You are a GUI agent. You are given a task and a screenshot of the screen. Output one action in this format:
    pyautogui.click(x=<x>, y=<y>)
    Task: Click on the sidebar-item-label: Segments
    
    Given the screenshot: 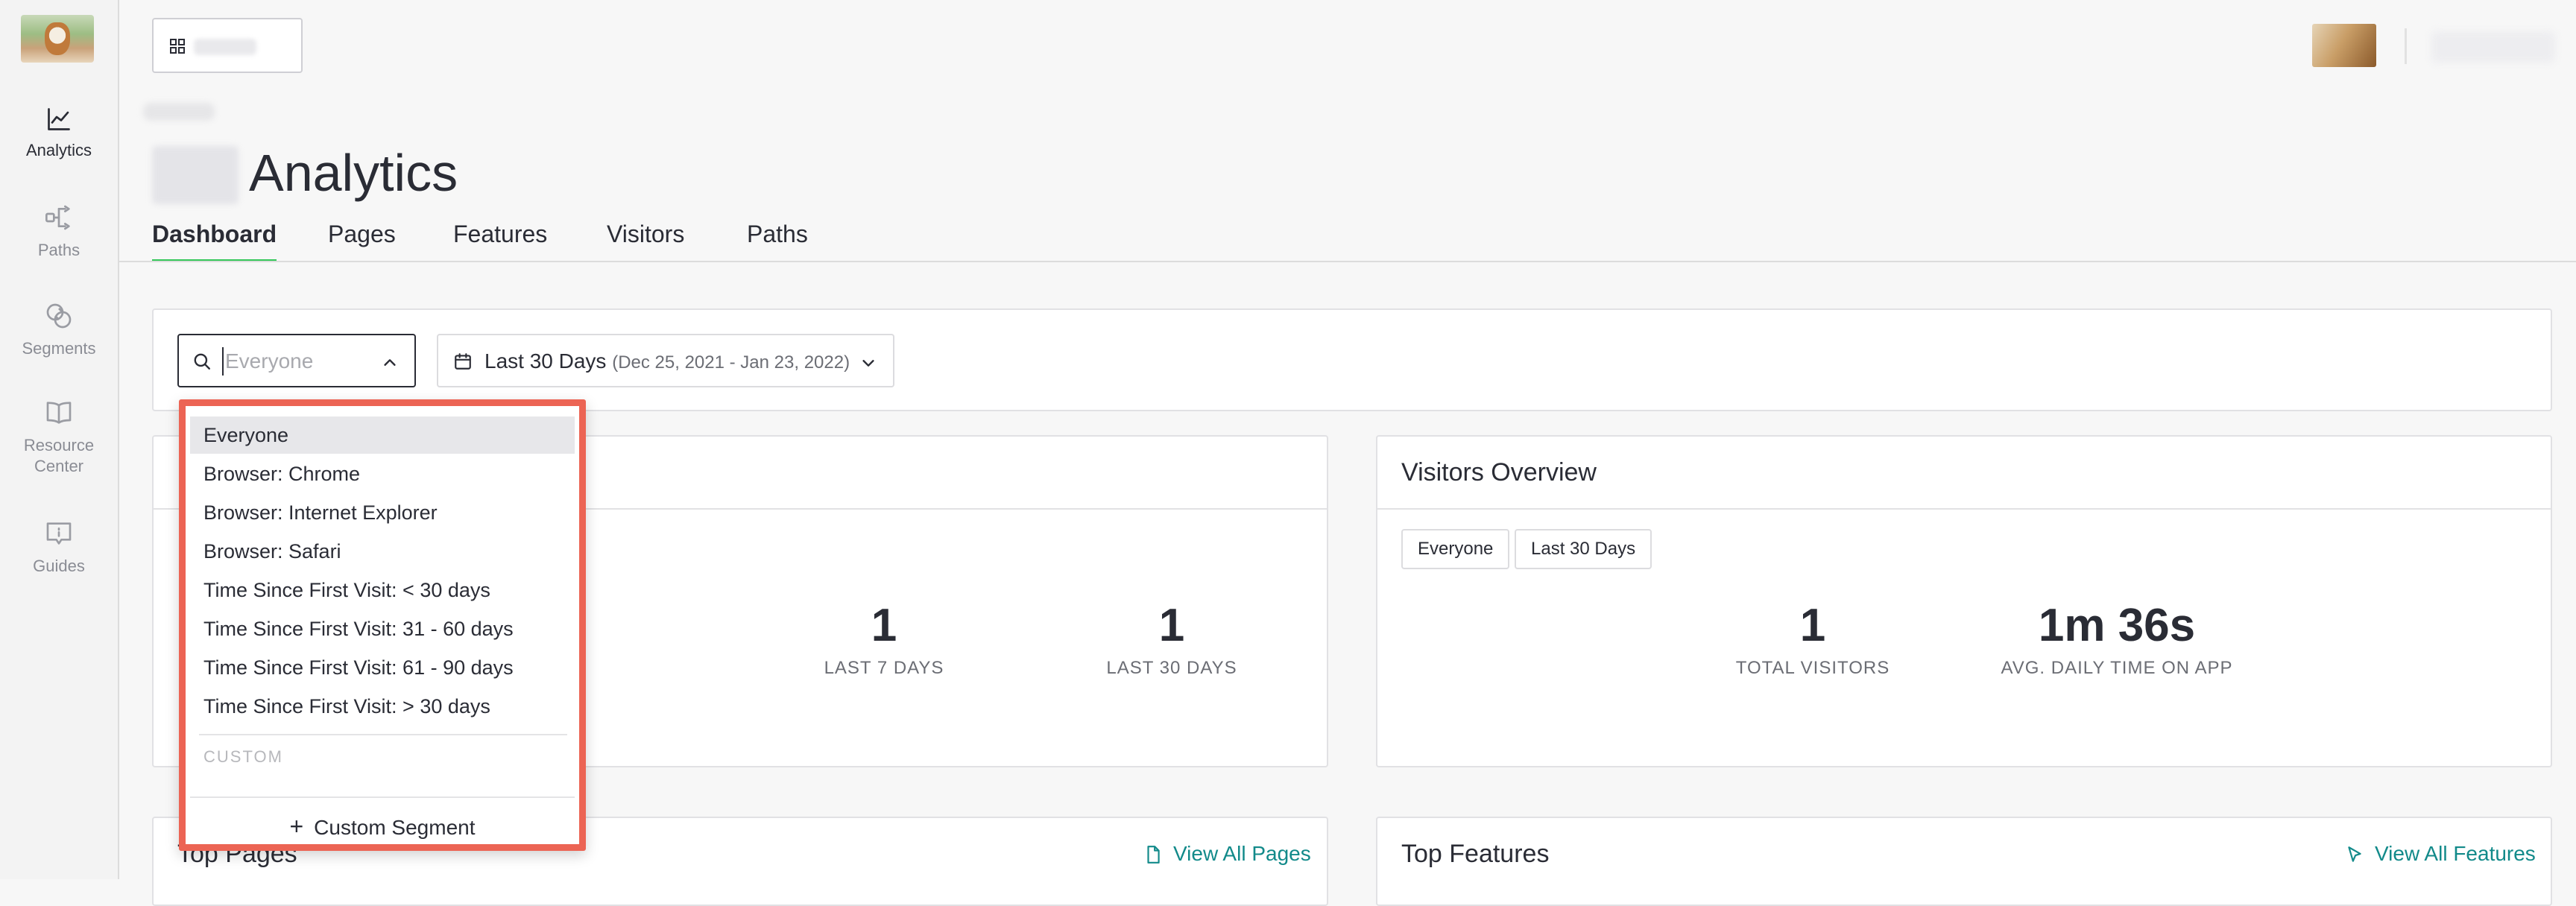 What is the action you would take?
    pyautogui.click(x=59, y=348)
    